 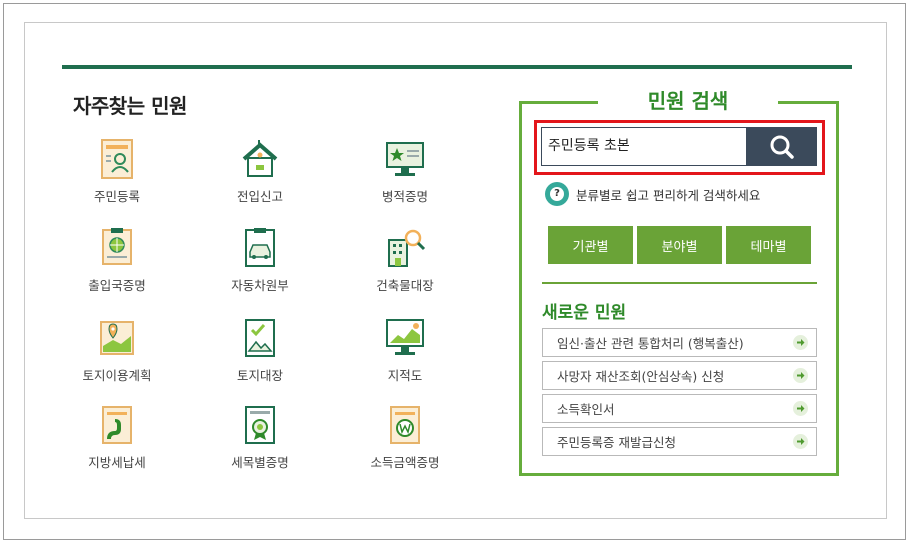 What do you see at coordinates (643, 146) in the screenshot?
I see `search-input: 주민등록 초본` at bounding box center [643, 146].